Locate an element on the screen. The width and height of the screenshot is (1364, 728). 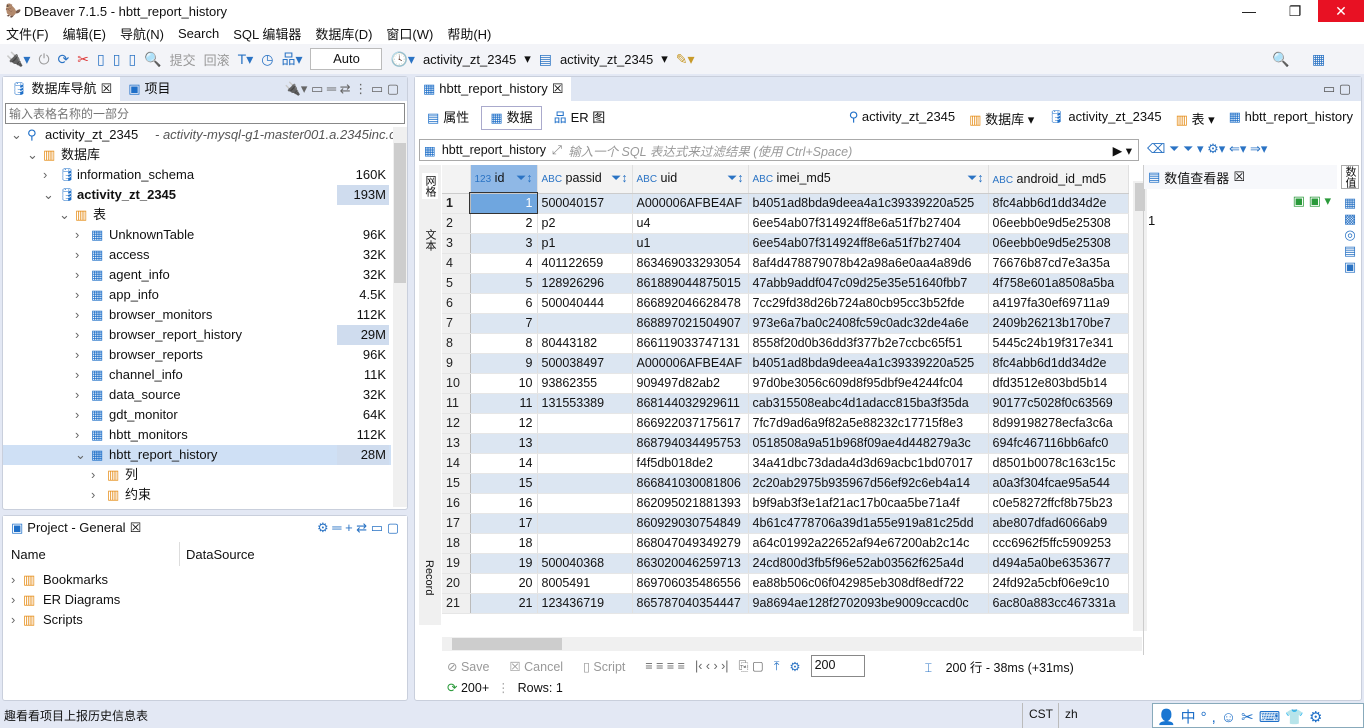
table-cell: 862095021881393 is located at coordinates (690, 503).